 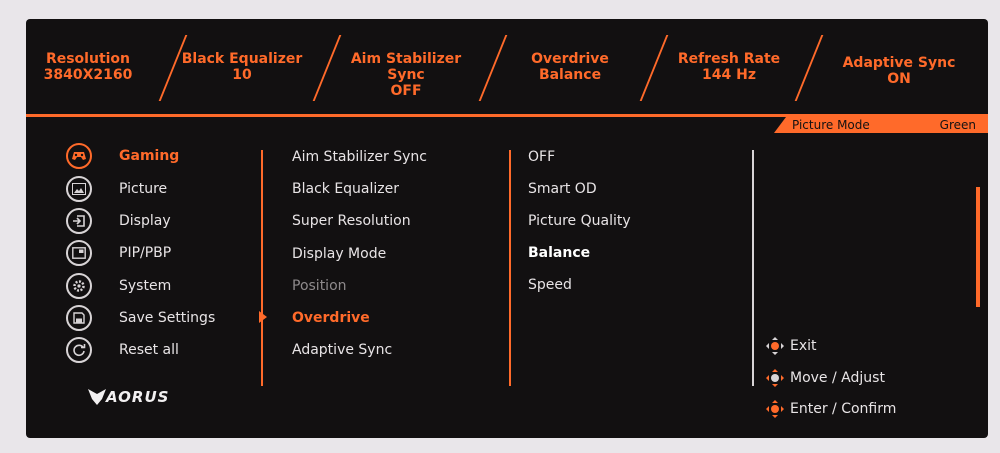 What do you see at coordinates (263, 317) in the screenshot?
I see `selection-arrow-icon` at bounding box center [263, 317].